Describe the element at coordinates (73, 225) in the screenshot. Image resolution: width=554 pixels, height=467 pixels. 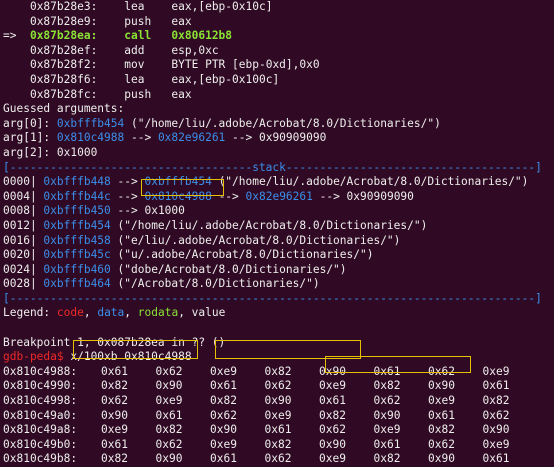
I see `stack-address: 0xbfffb454` at that location.